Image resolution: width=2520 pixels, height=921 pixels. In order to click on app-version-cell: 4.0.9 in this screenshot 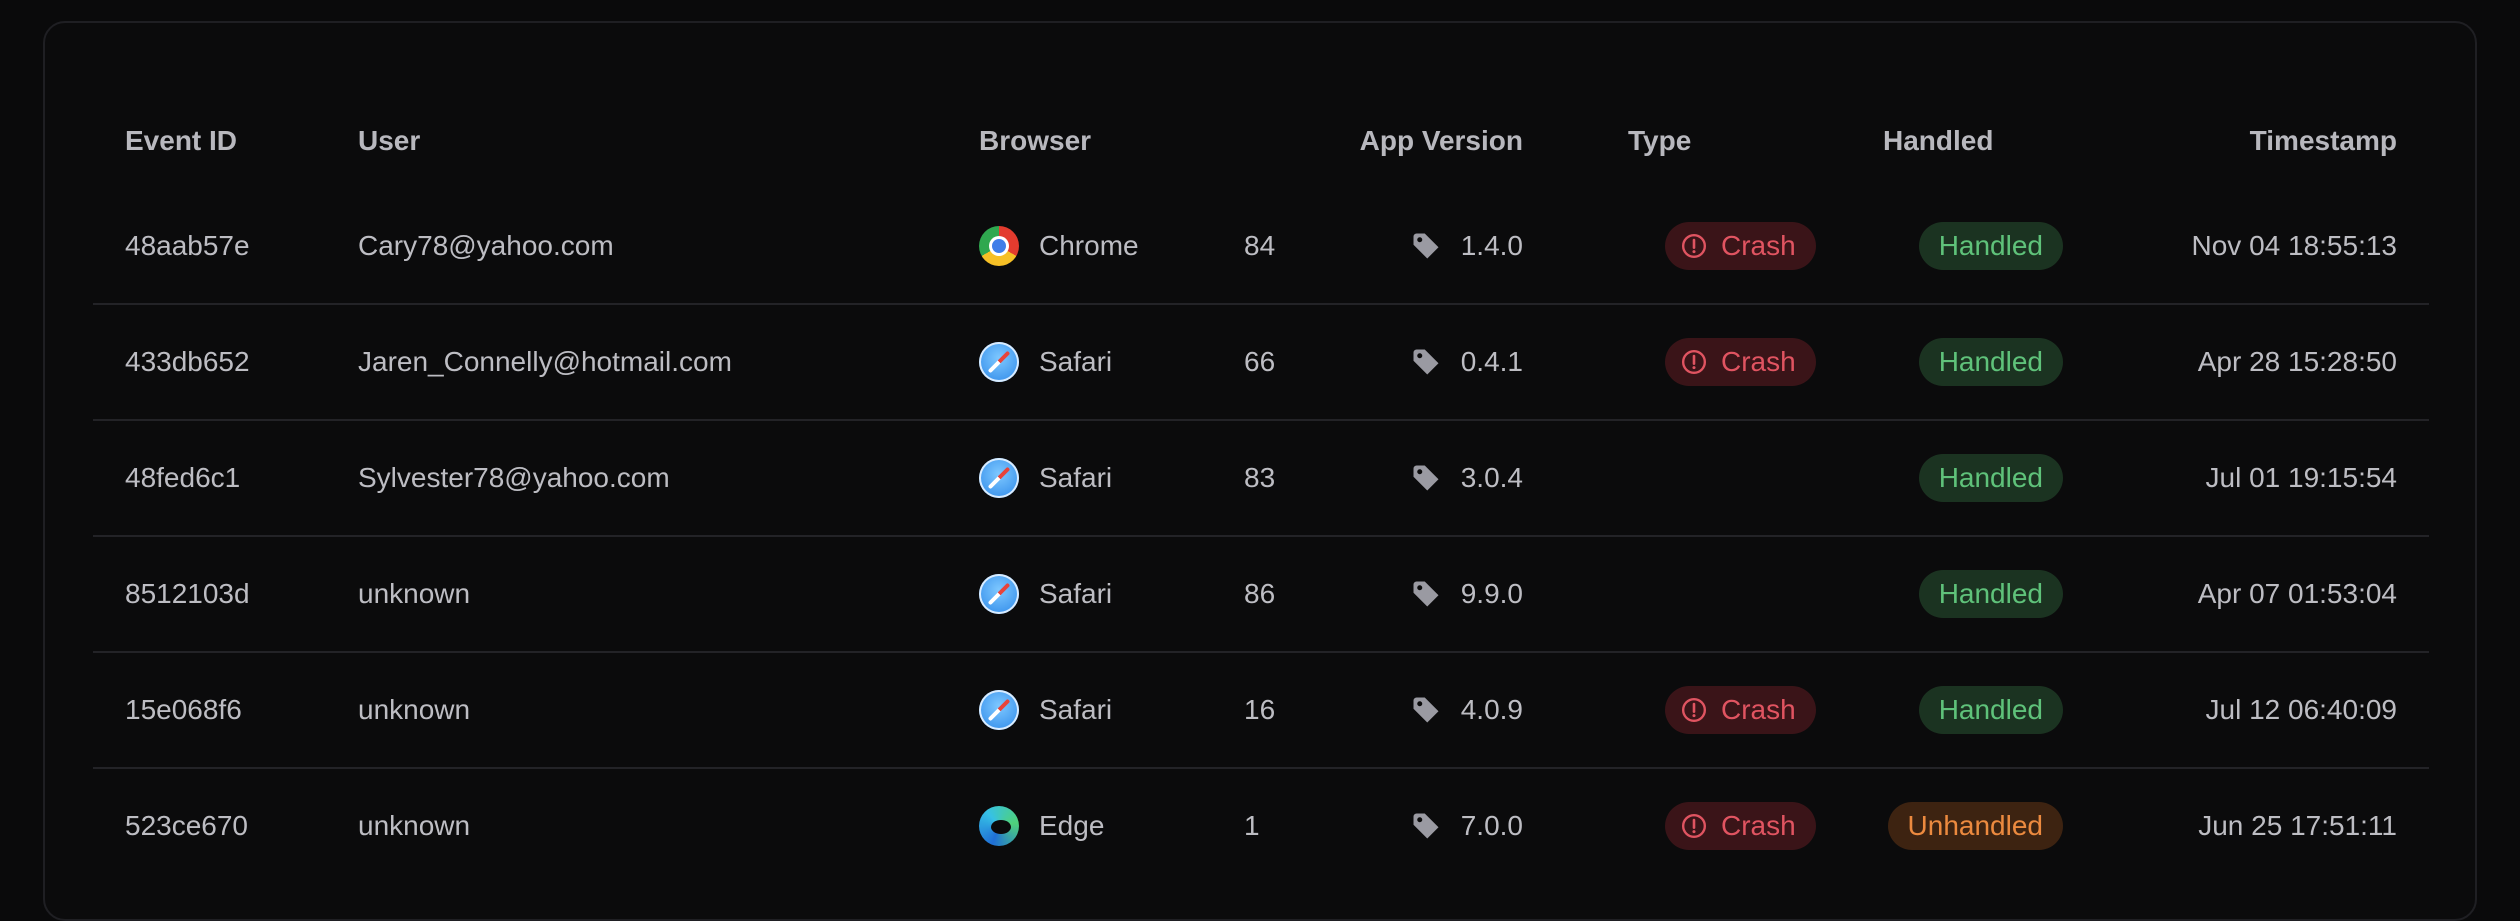, I will do `click(1467, 710)`.